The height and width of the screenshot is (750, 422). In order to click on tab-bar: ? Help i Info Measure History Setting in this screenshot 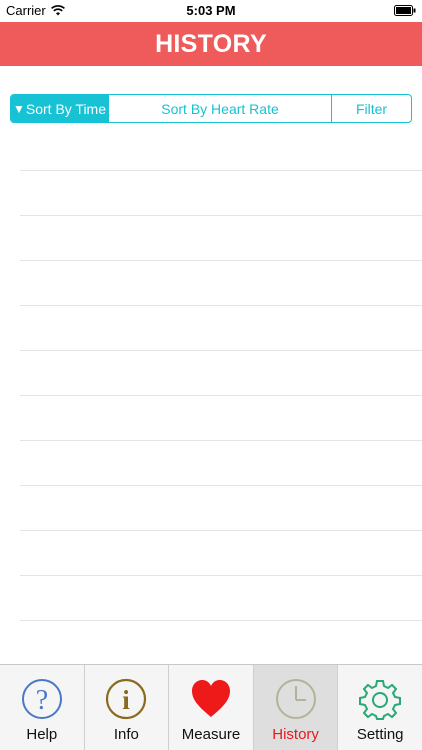, I will do `click(211, 707)`.